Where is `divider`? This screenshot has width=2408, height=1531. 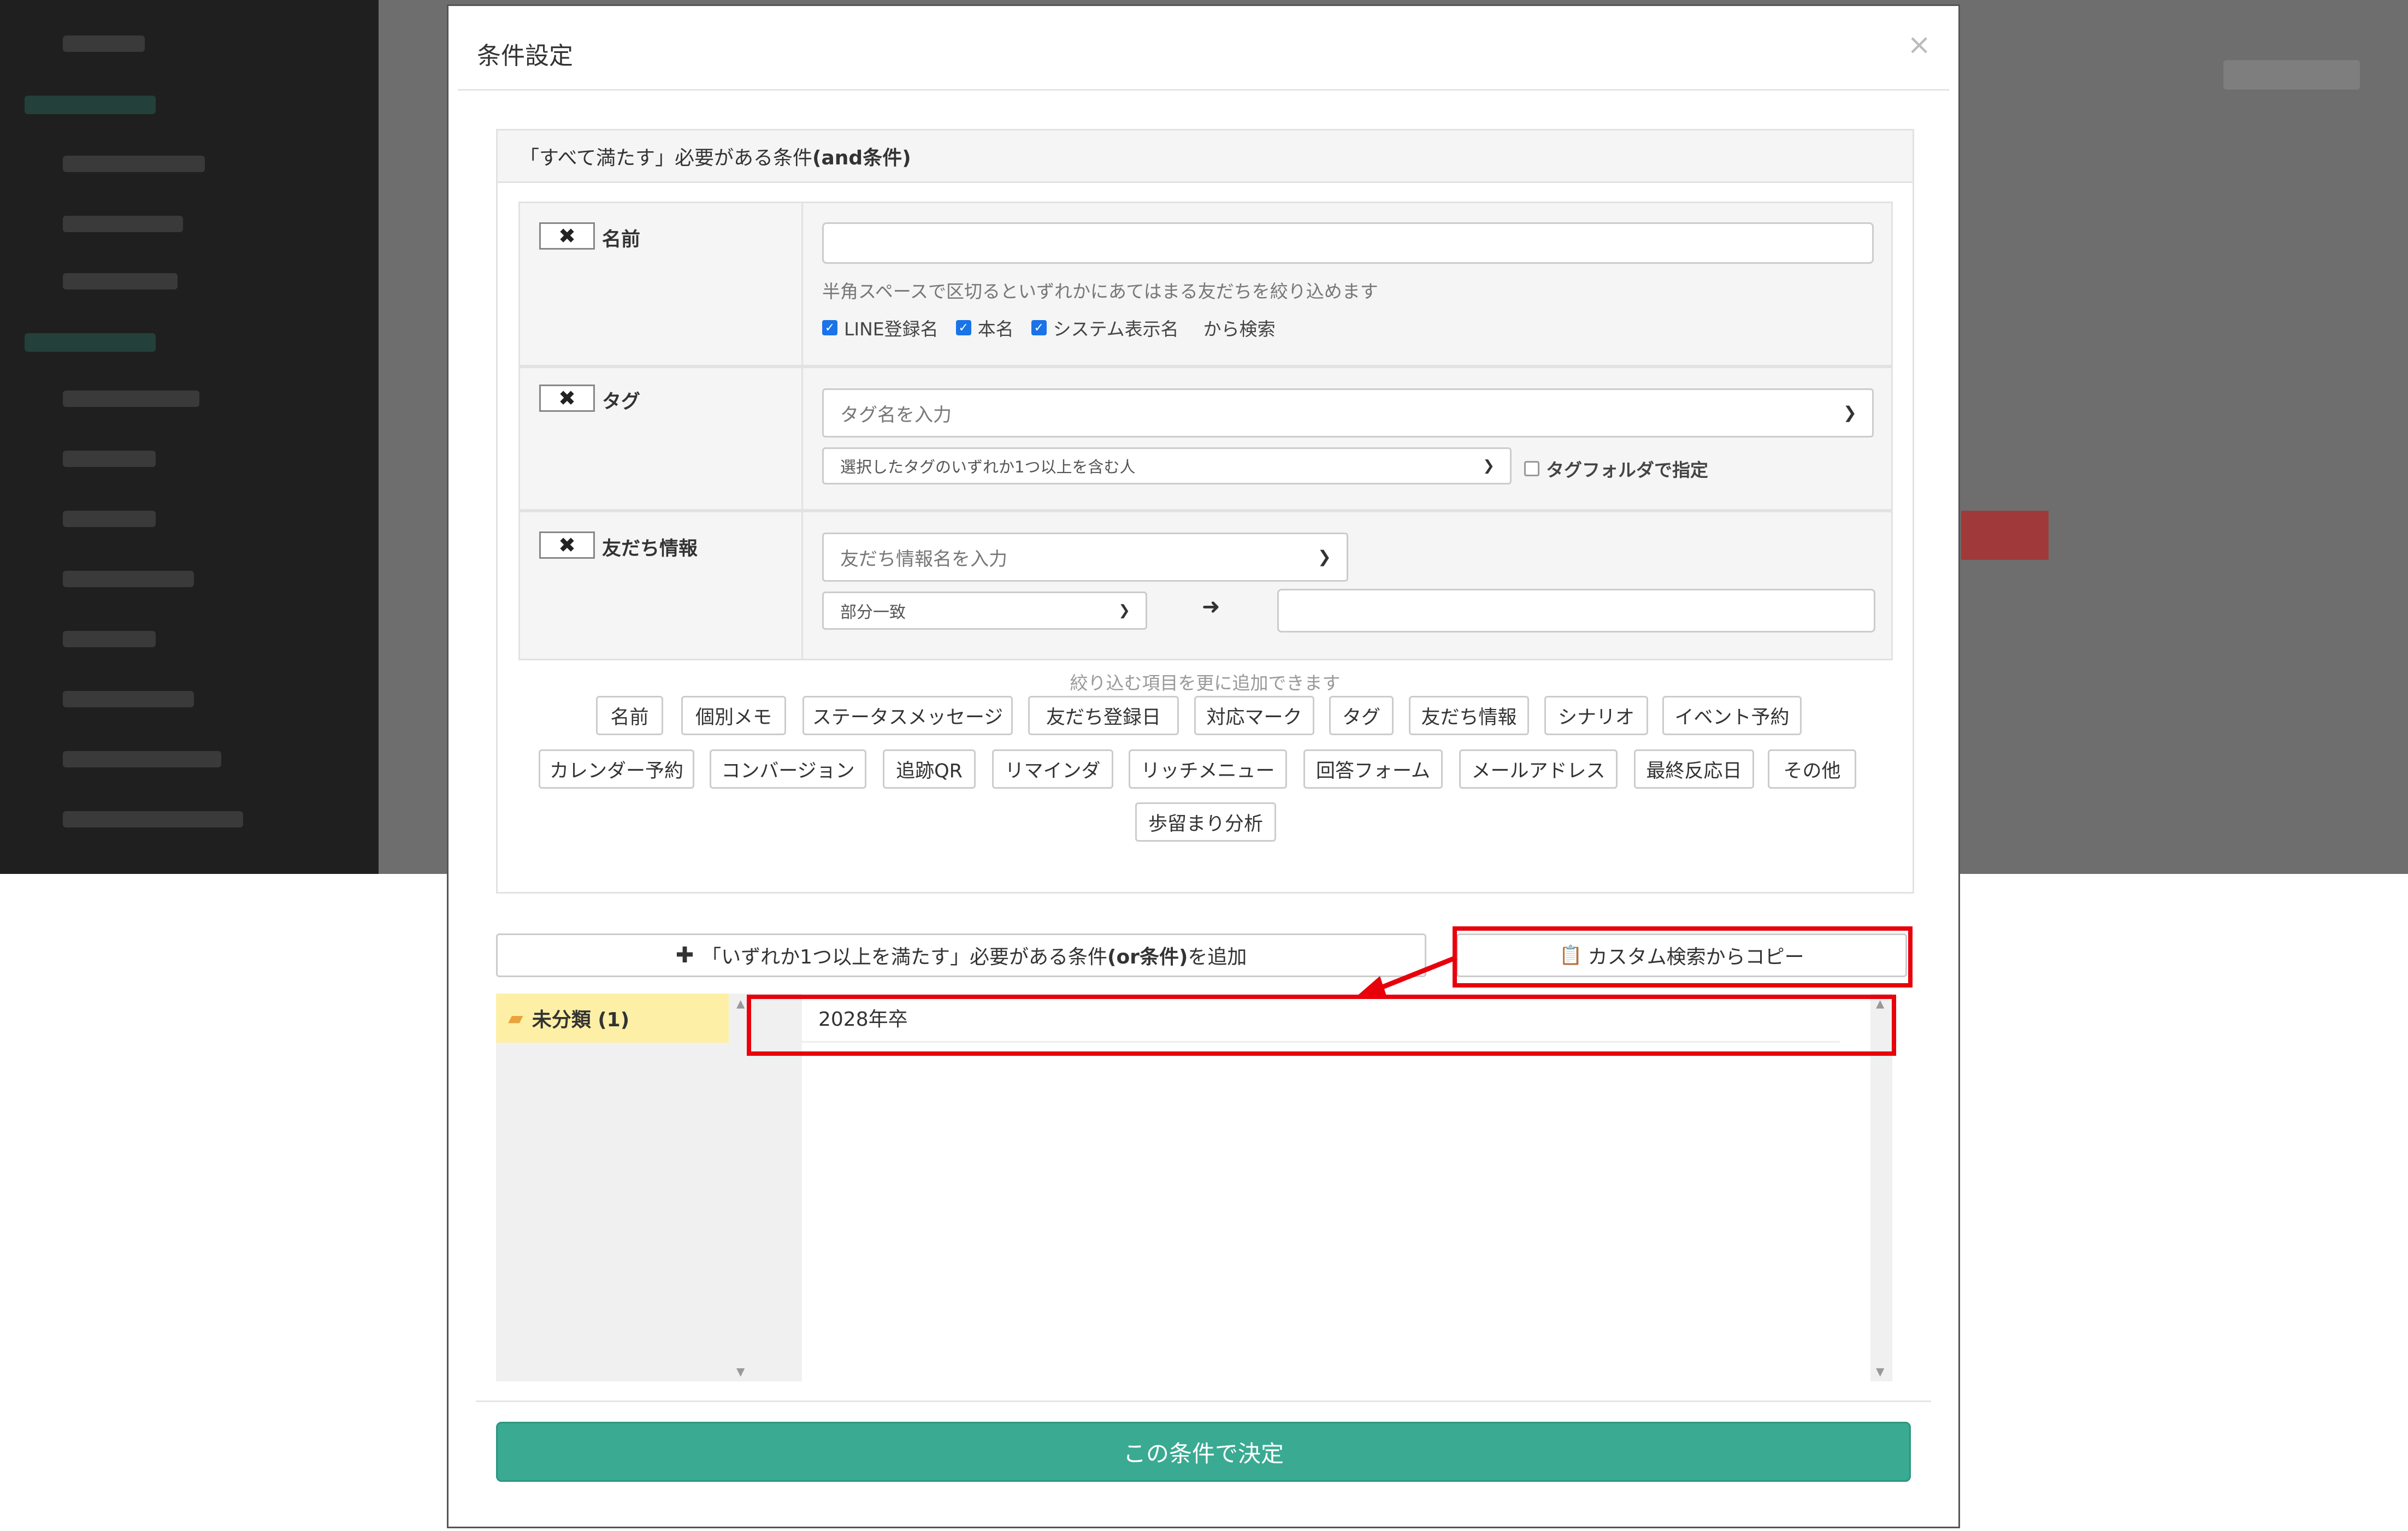 divider is located at coordinates (1203, 1401).